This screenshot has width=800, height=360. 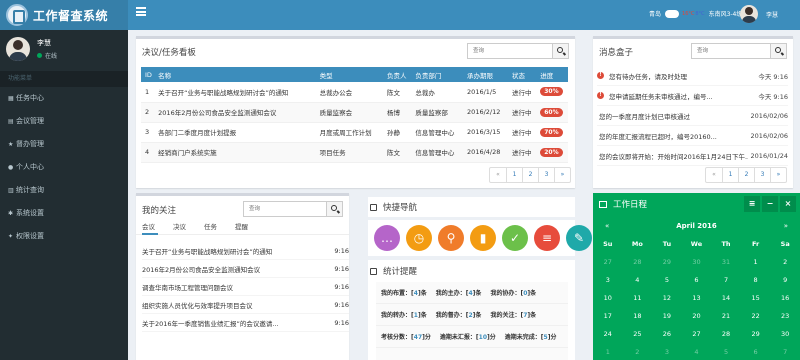 I want to click on calendar-day: 4, so click(x=697, y=351).